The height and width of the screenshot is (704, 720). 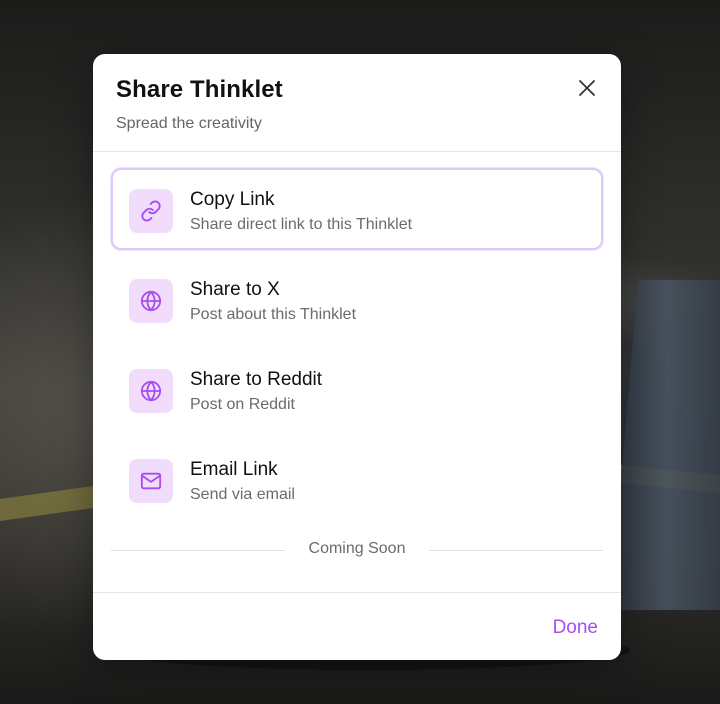 I want to click on option-description: Post about this Thinklet, so click(x=273, y=314).